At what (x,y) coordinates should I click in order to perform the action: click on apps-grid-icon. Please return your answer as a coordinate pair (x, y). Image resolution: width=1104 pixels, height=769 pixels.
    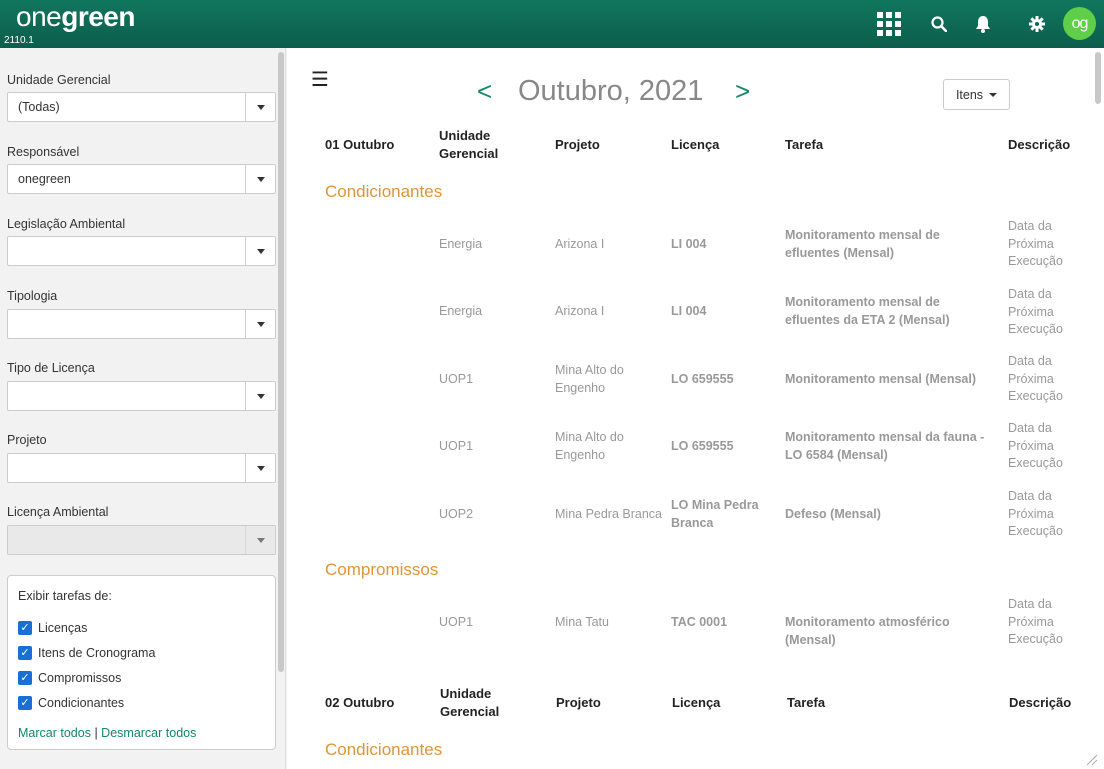
    Looking at the image, I should click on (889, 24).